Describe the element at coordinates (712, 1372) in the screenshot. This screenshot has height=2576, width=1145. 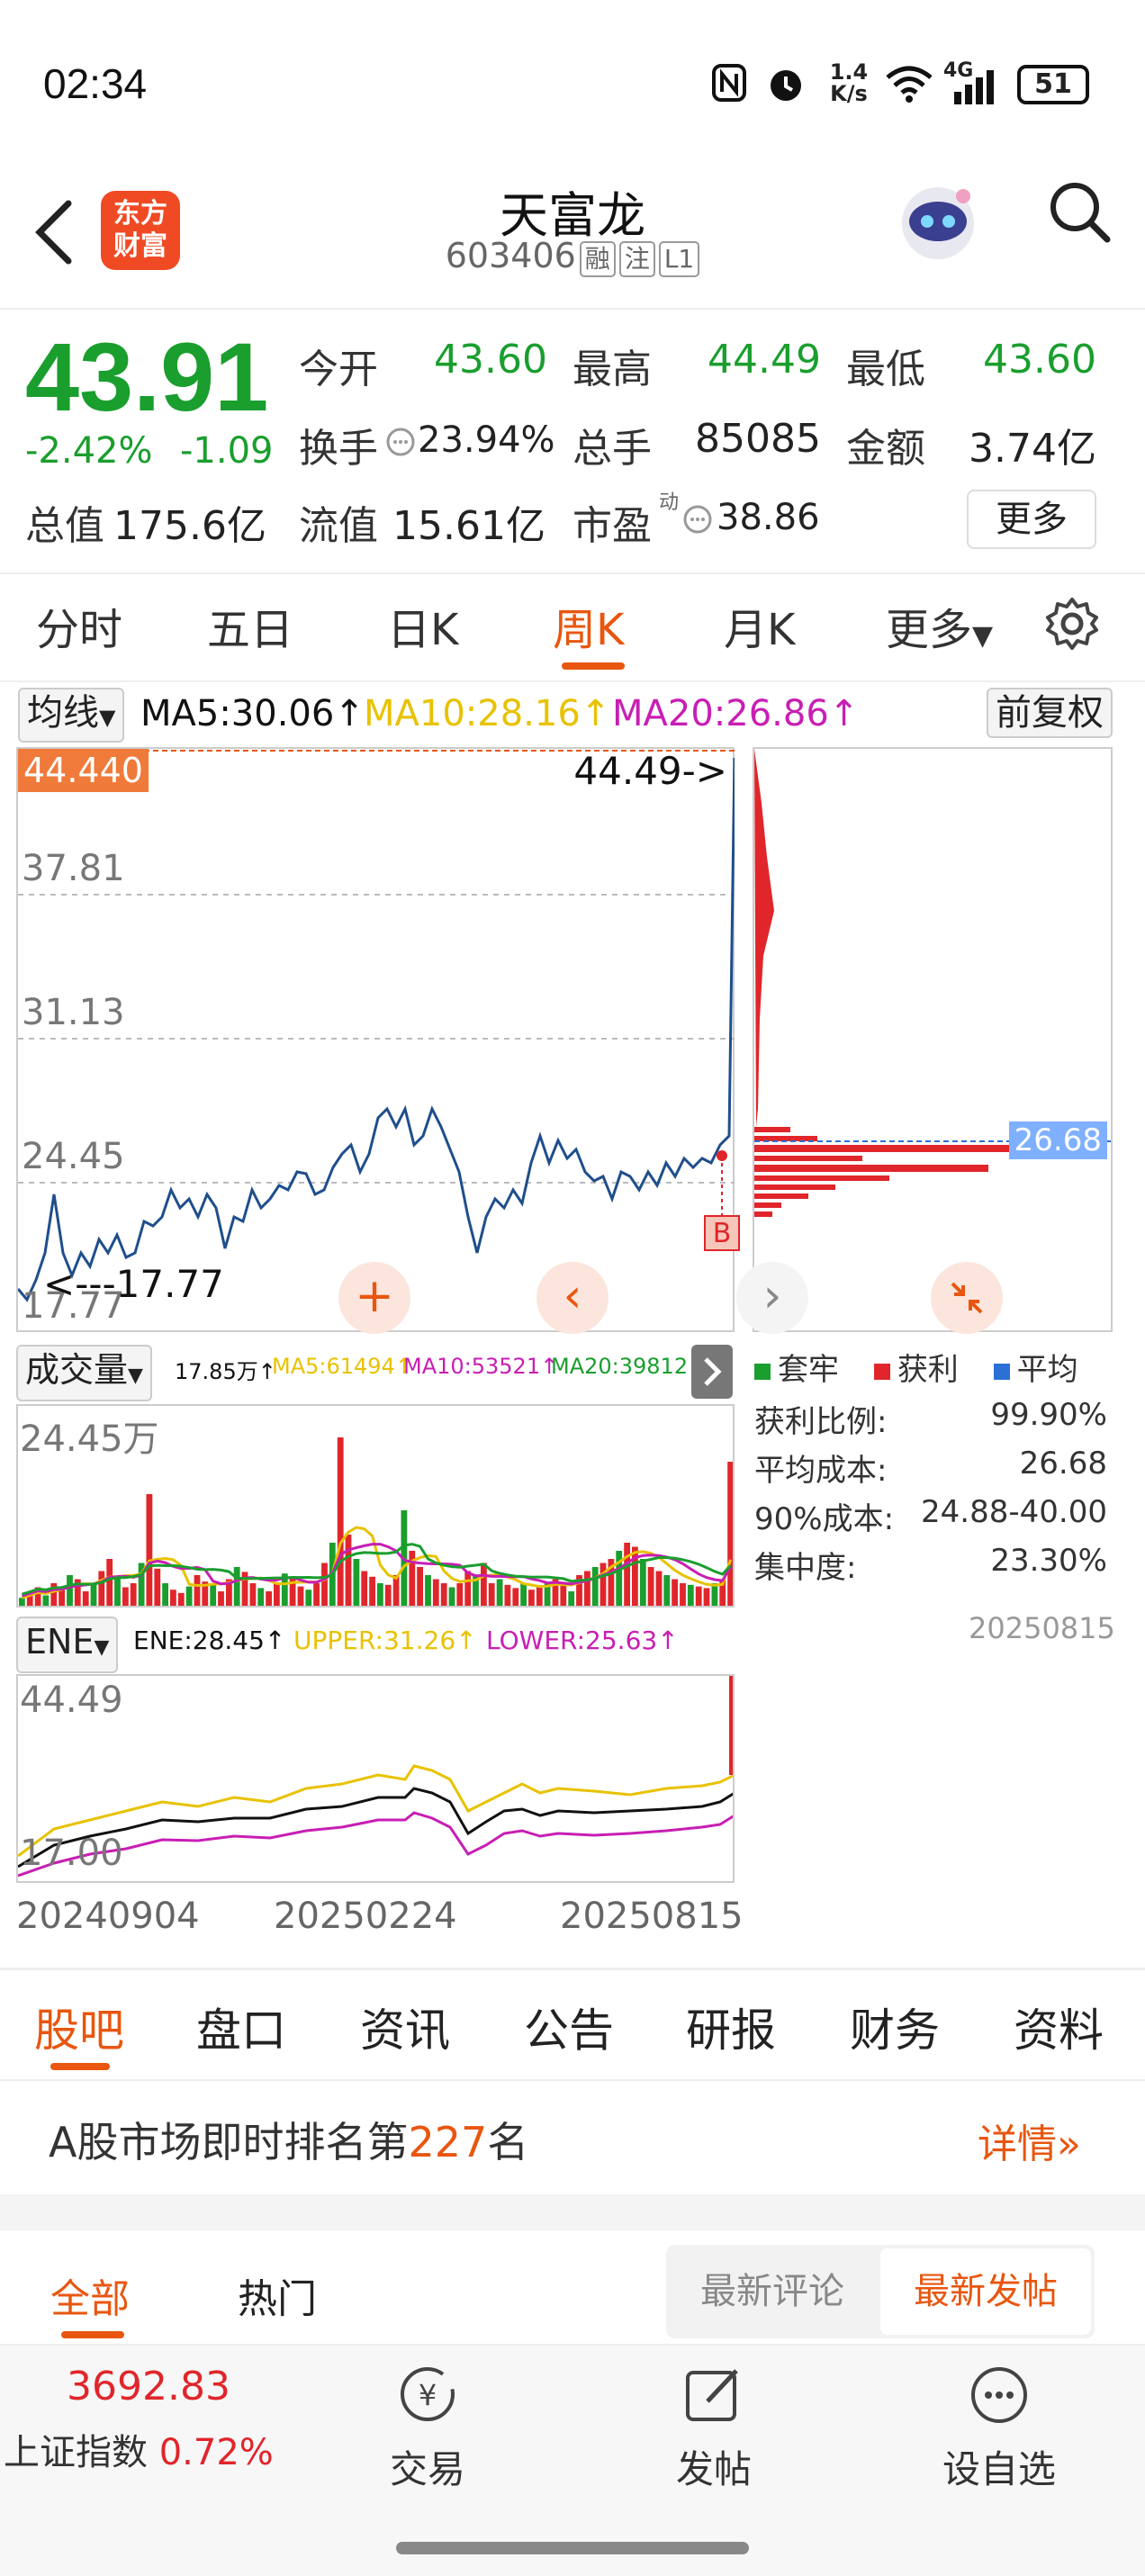
I see `expand-indicators-button` at that location.